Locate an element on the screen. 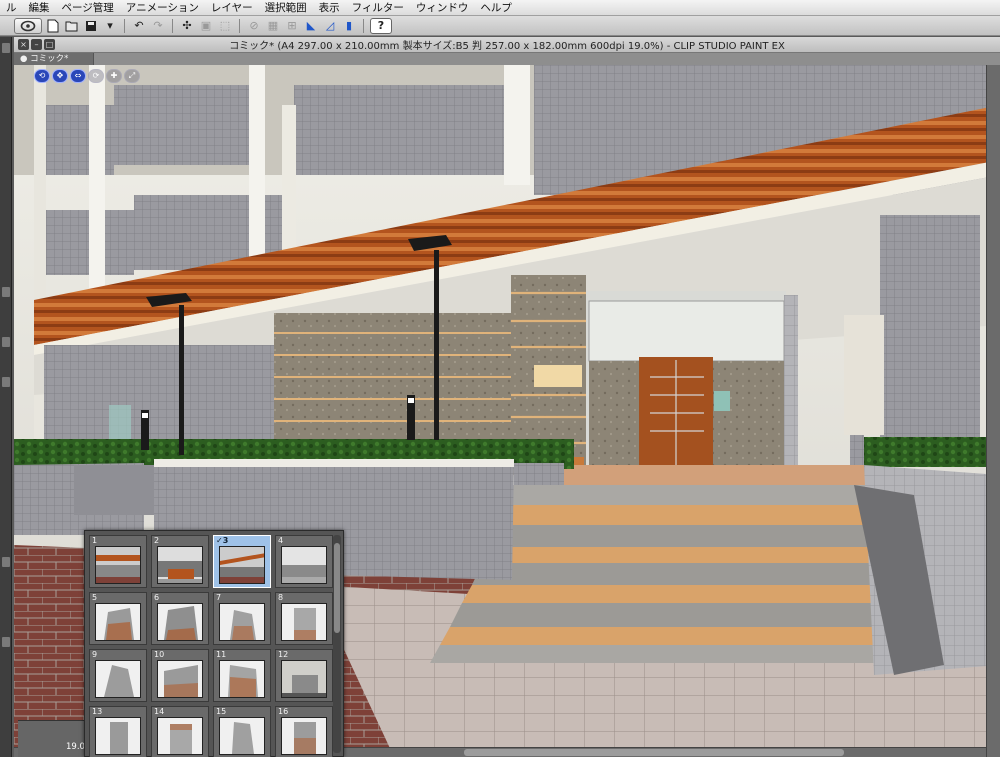 This screenshot has height=757, width=1000. camera-rotate-icon: ⟲ is located at coordinates (42, 76).